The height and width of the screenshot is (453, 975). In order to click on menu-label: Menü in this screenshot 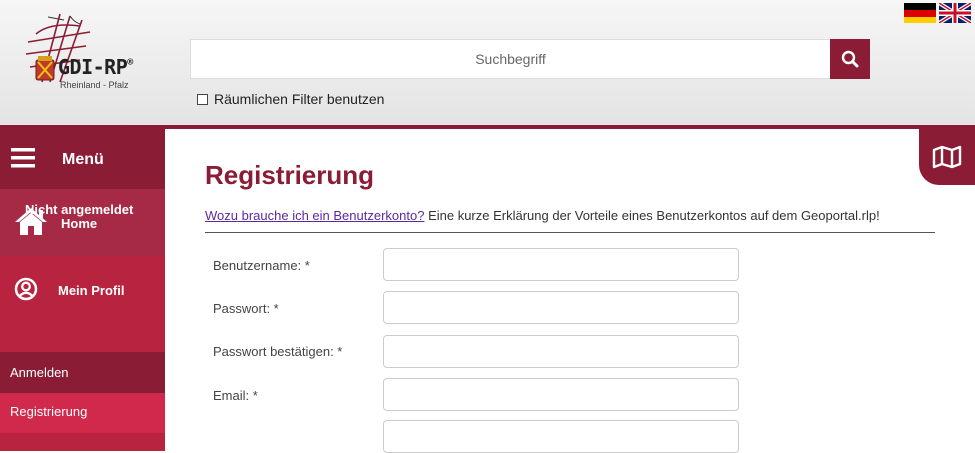, I will do `click(83, 159)`.